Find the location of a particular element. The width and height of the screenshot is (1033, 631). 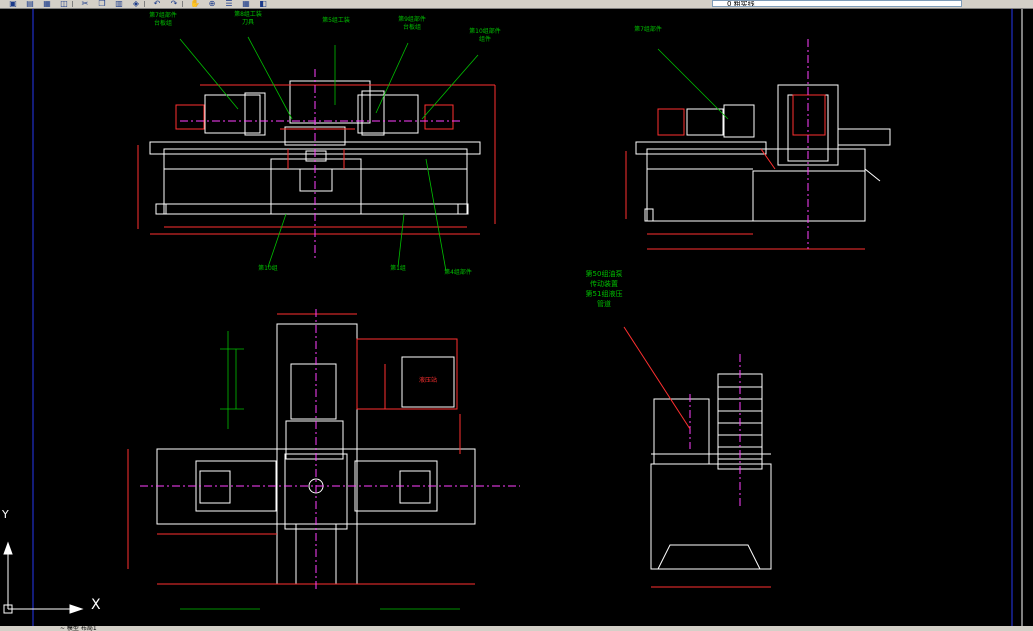

callout-10: 第10组部件 is located at coordinates (485, 31).